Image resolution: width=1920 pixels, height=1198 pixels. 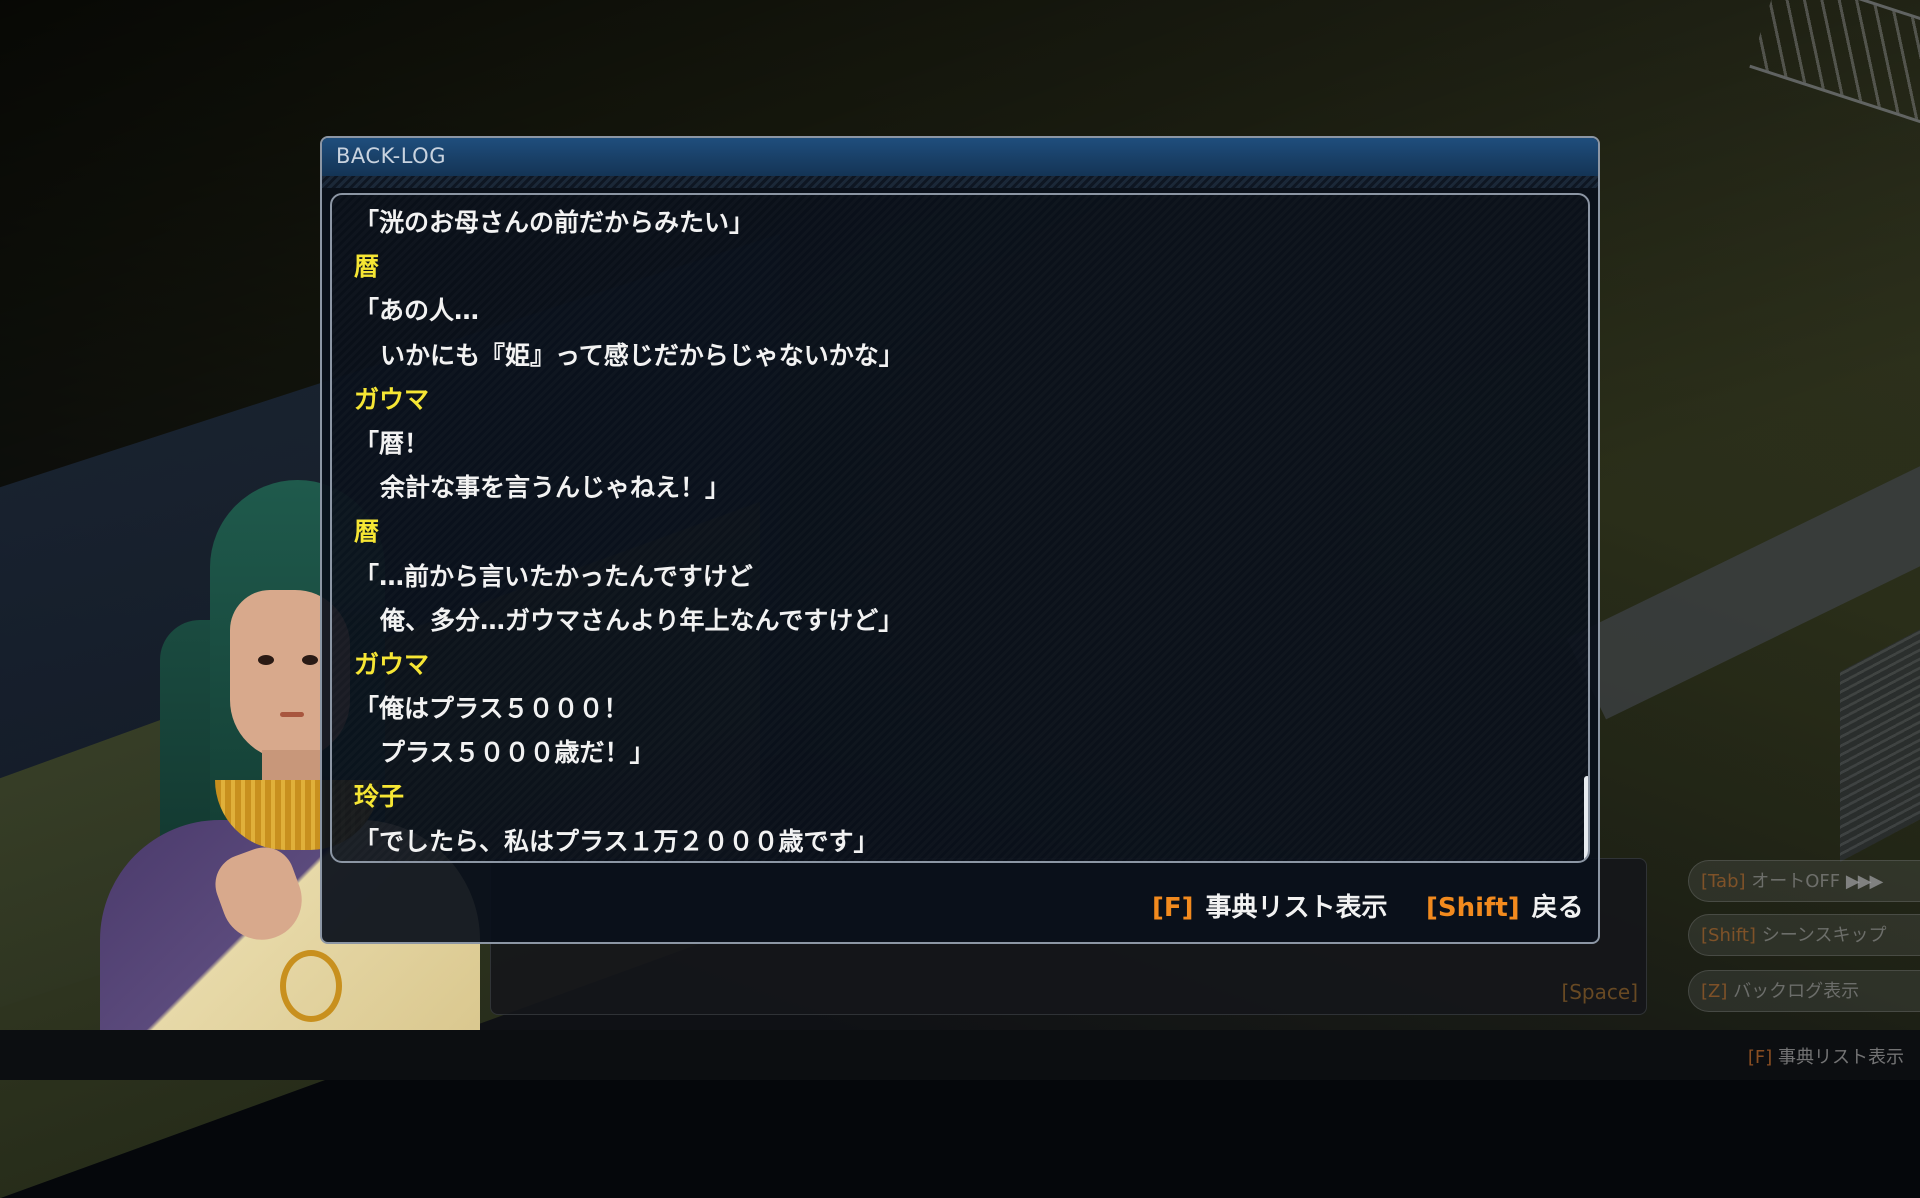 What do you see at coordinates (1880, 735) in the screenshot?
I see `staircase` at bounding box center [1880, 735].